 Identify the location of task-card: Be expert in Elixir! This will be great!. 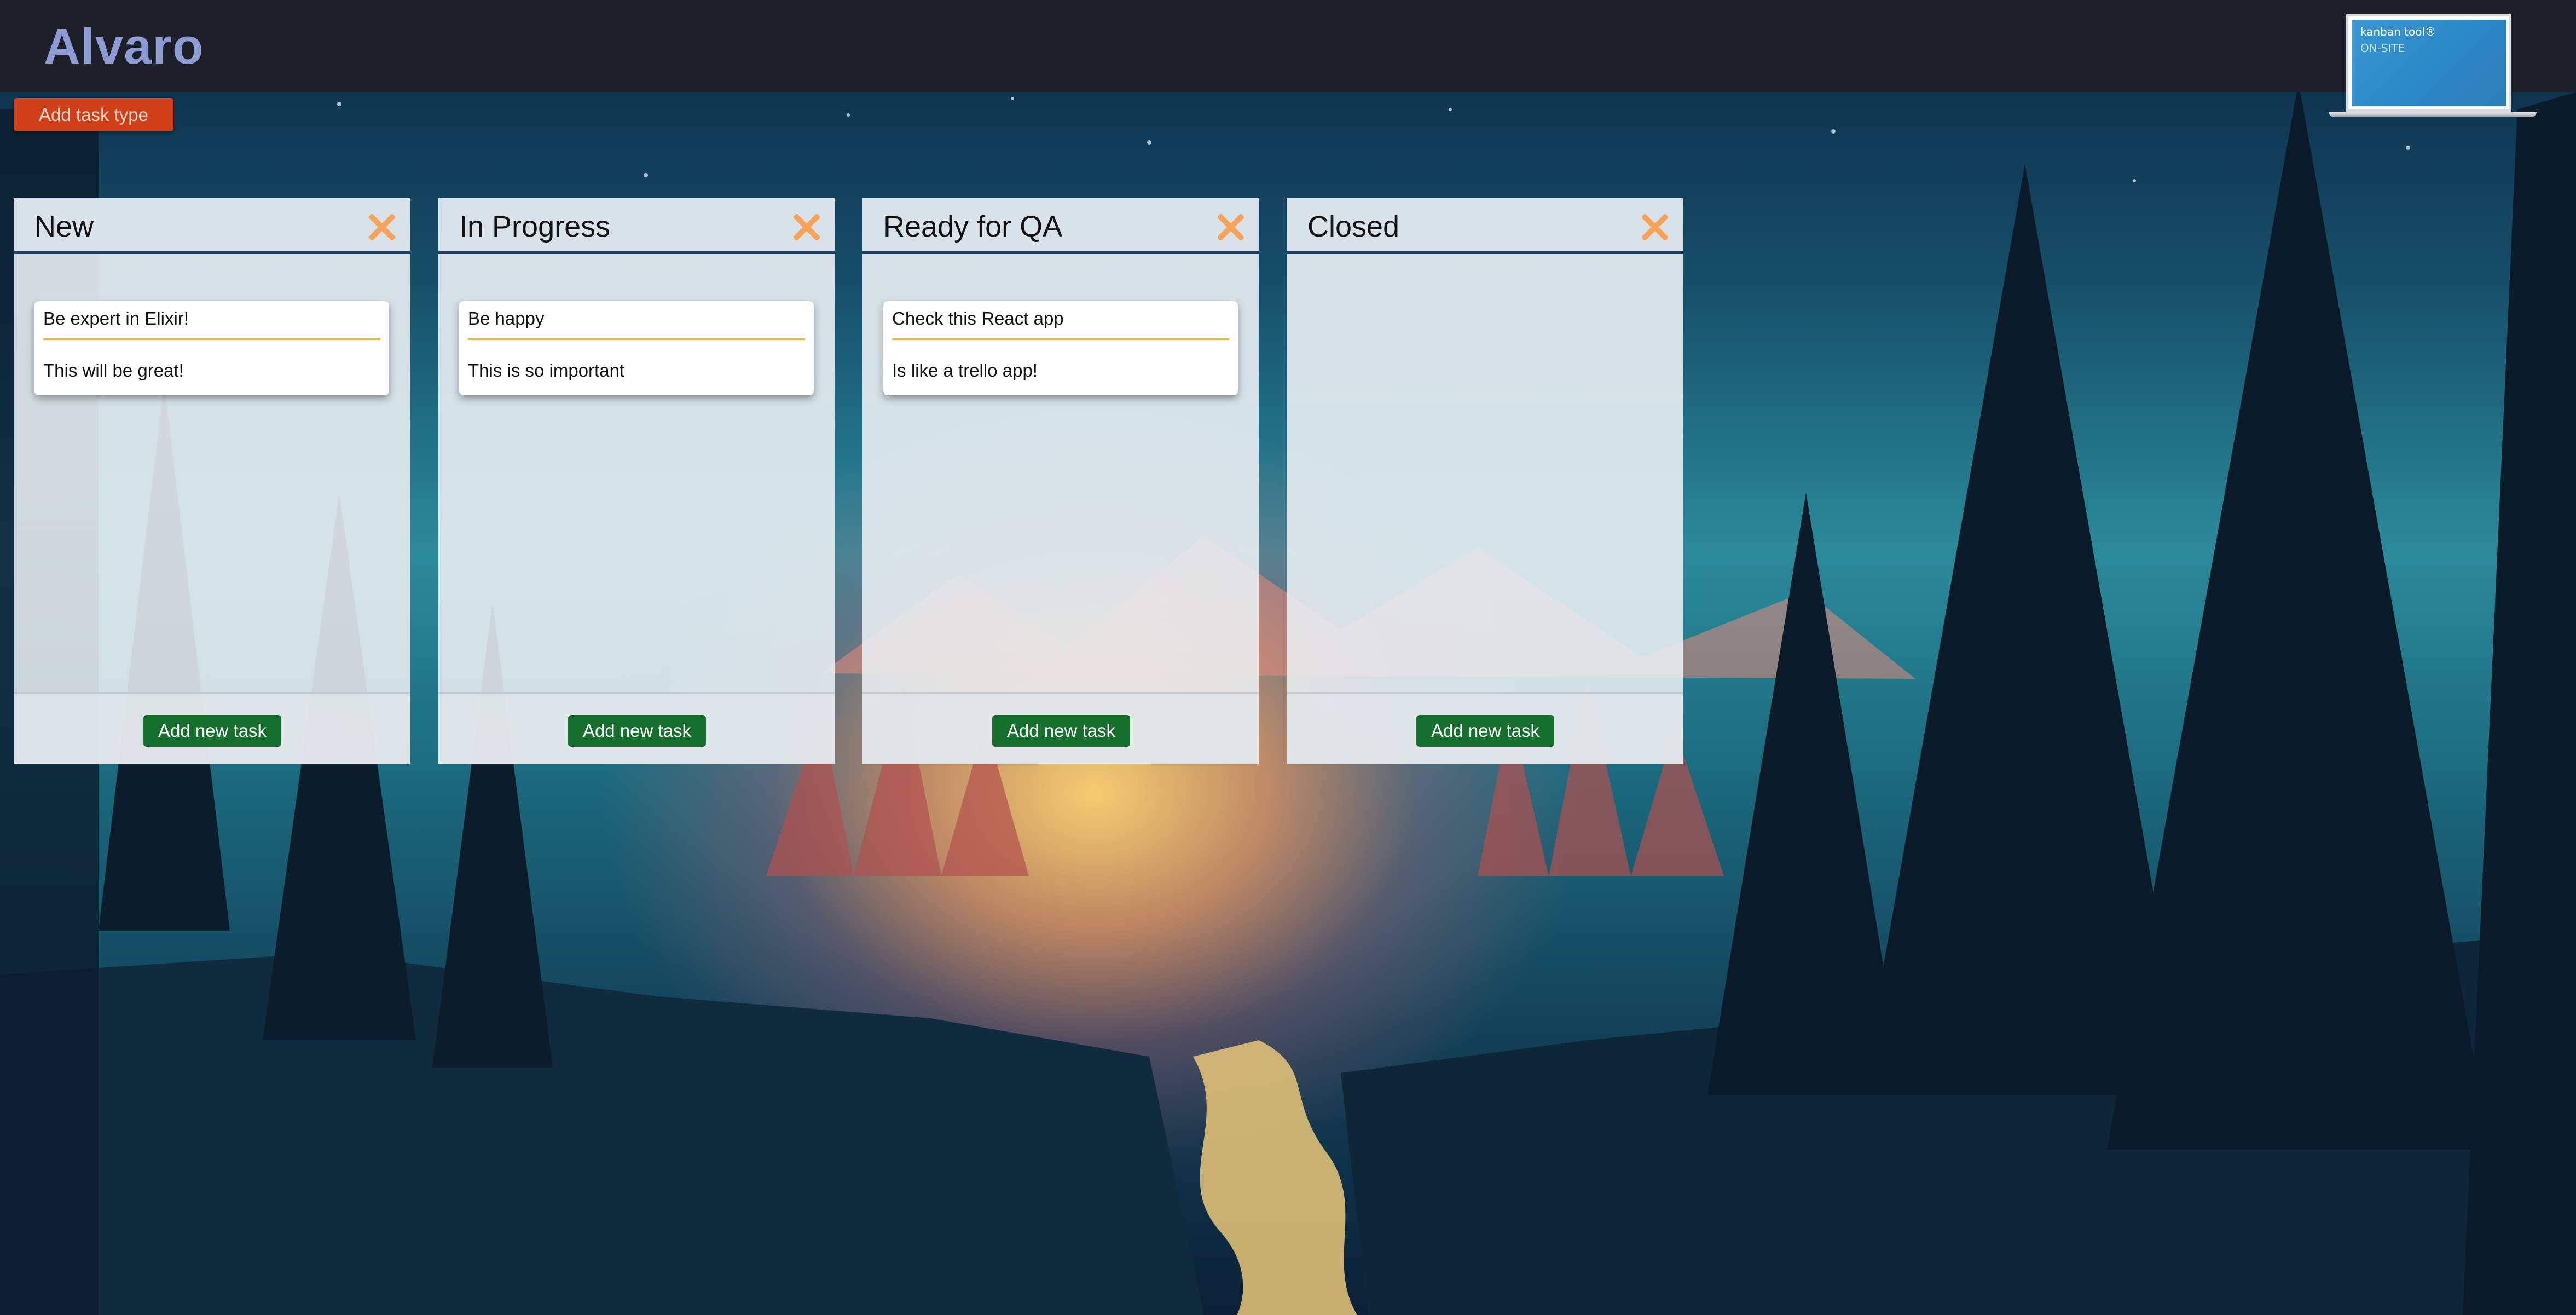
(211, 348).